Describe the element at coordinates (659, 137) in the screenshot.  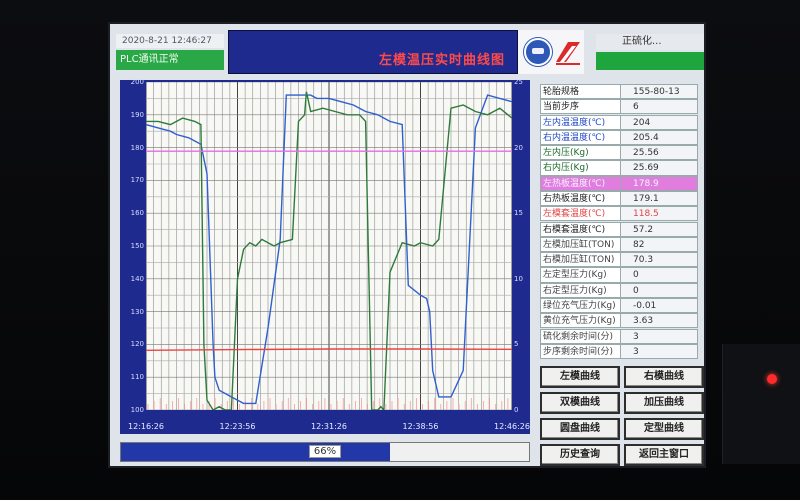
I see `param-value: 205.4` at that location.